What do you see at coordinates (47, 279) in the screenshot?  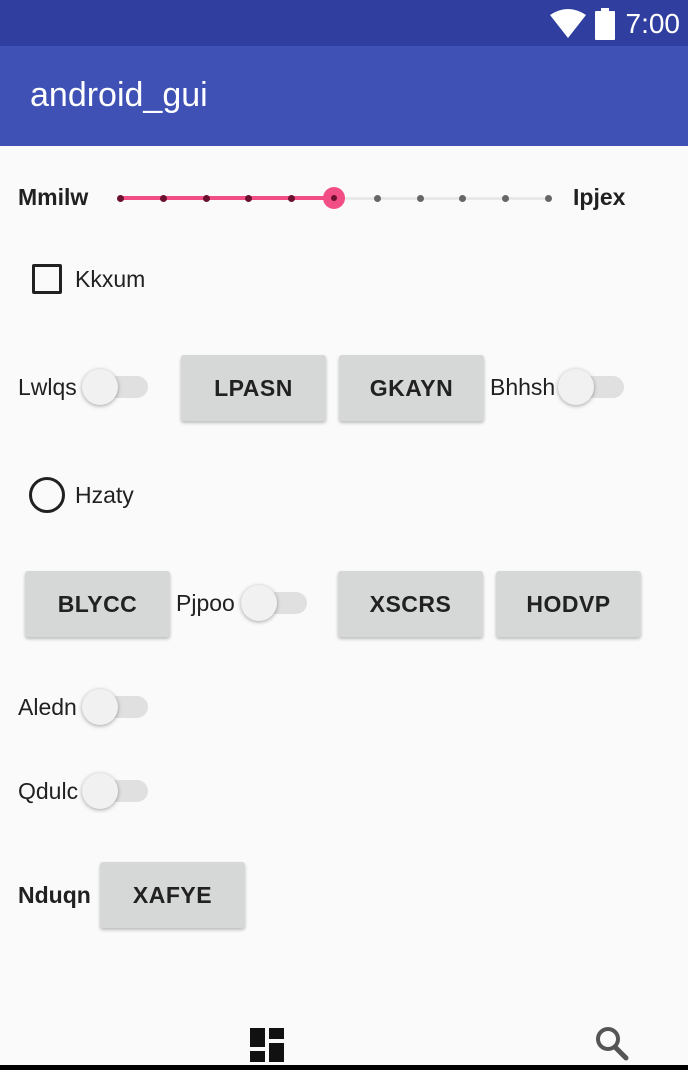 I see `kkxum-checkbox` at bounding box center [47, 279].